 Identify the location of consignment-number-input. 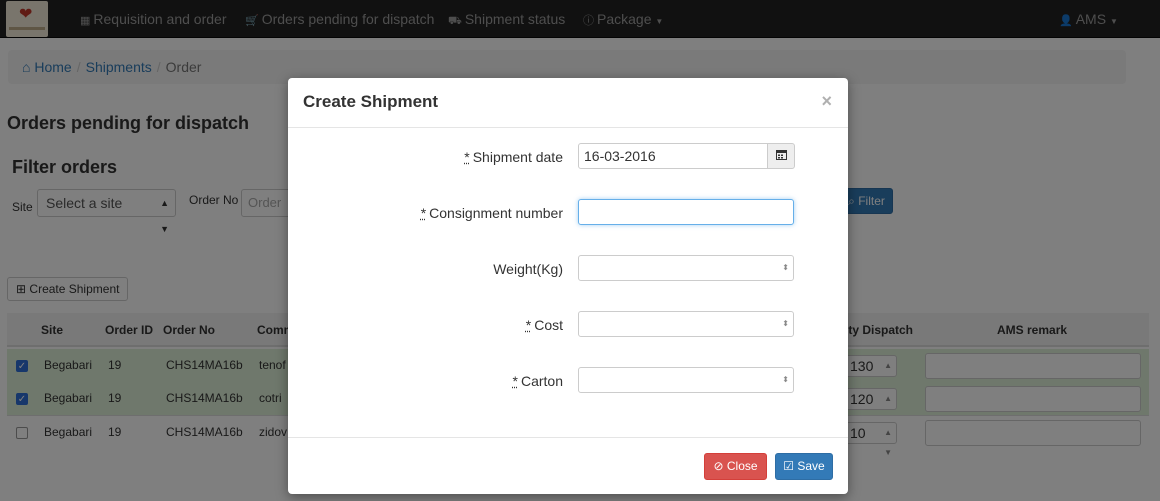
(686, 212).